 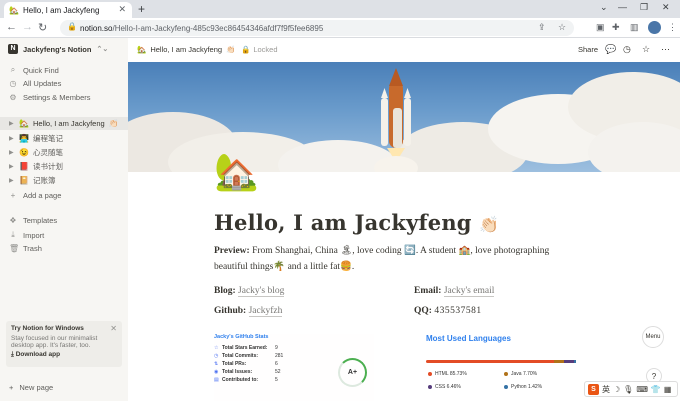 I want to click on stat-label: Total Issues:, so click(x=237, y=372).